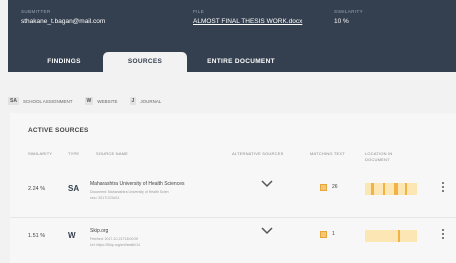 Image resolution: width=456 pixels, height=263 pixels. I want to click on column-header-type: TYPE, so click(74, 153).